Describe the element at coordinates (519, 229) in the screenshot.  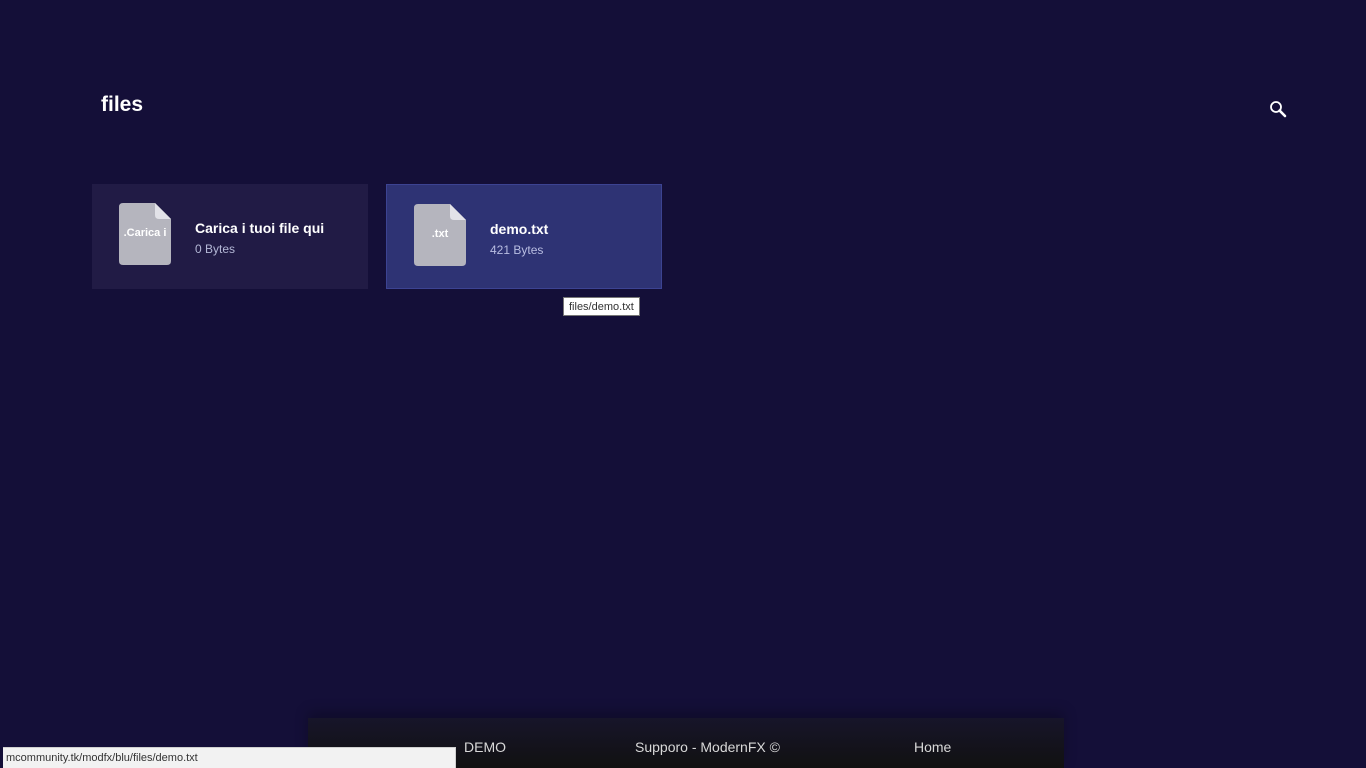
I see `file-name: demo.txt` at that location.